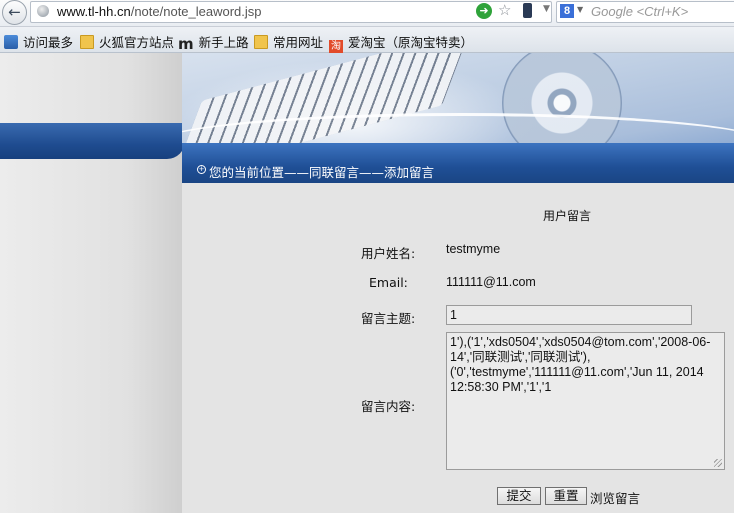 This screenshot has width=734, height=513. I want to click on google-icon: 8, so click(567, 11).